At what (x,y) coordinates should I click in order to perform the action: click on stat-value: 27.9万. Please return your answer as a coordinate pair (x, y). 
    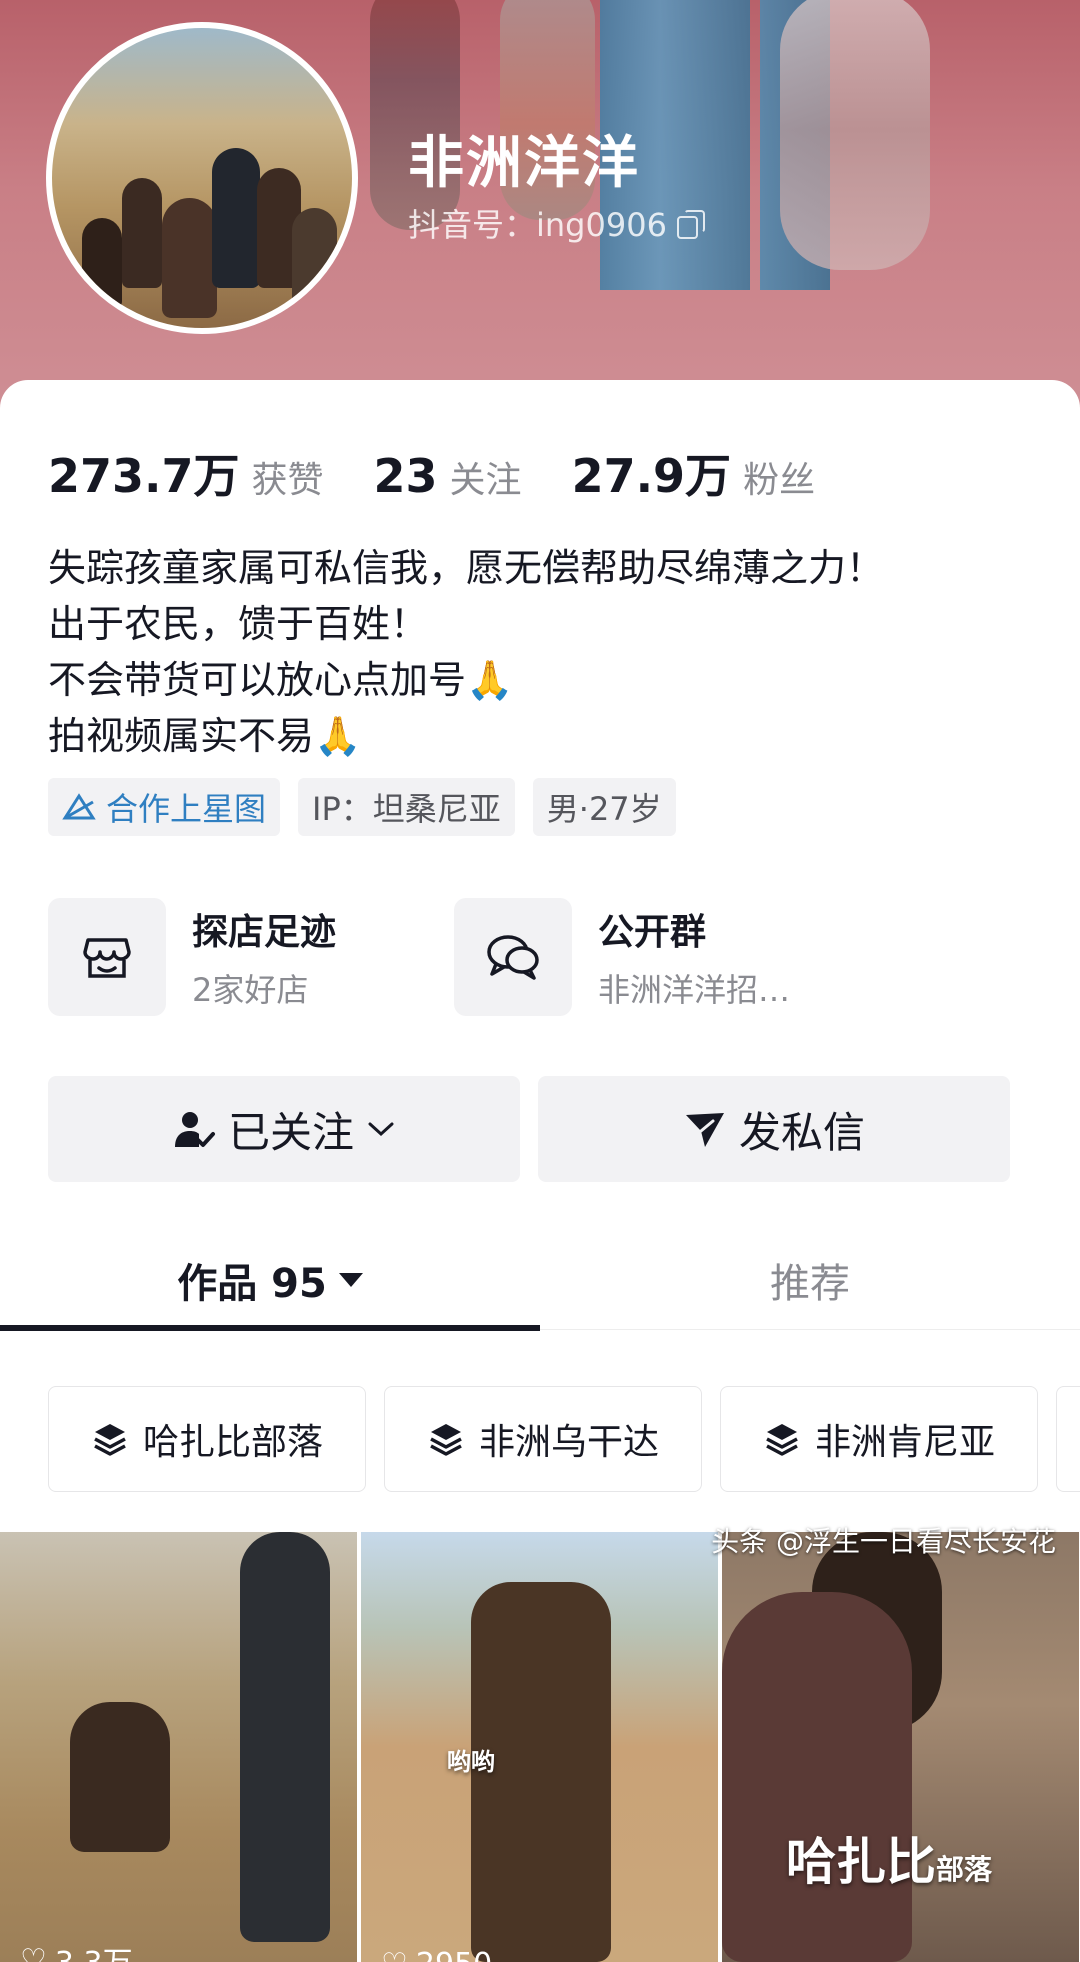
    Looking at the image, I should click on (651, 476).